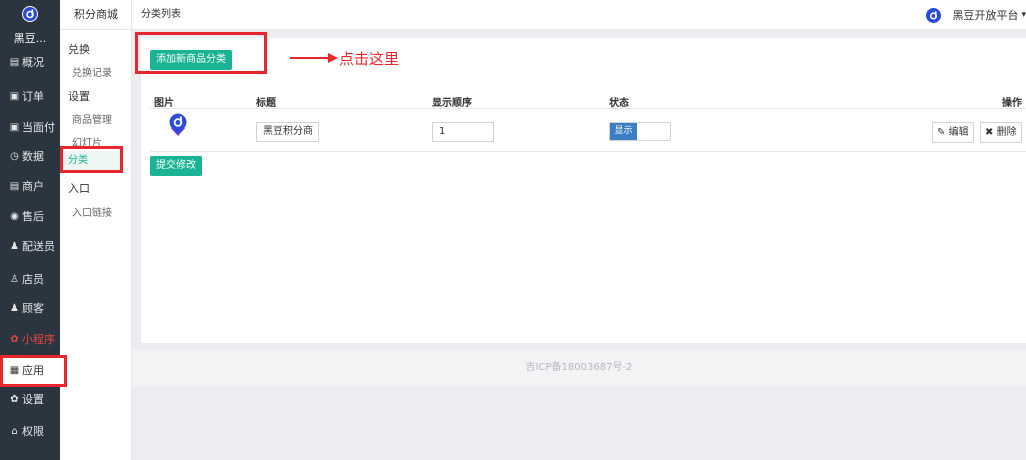 The width and height of the screenshot is (1026, 460). I want to click on sidebar-item-face-pay: ▣ 当面付, so click(30, 127).